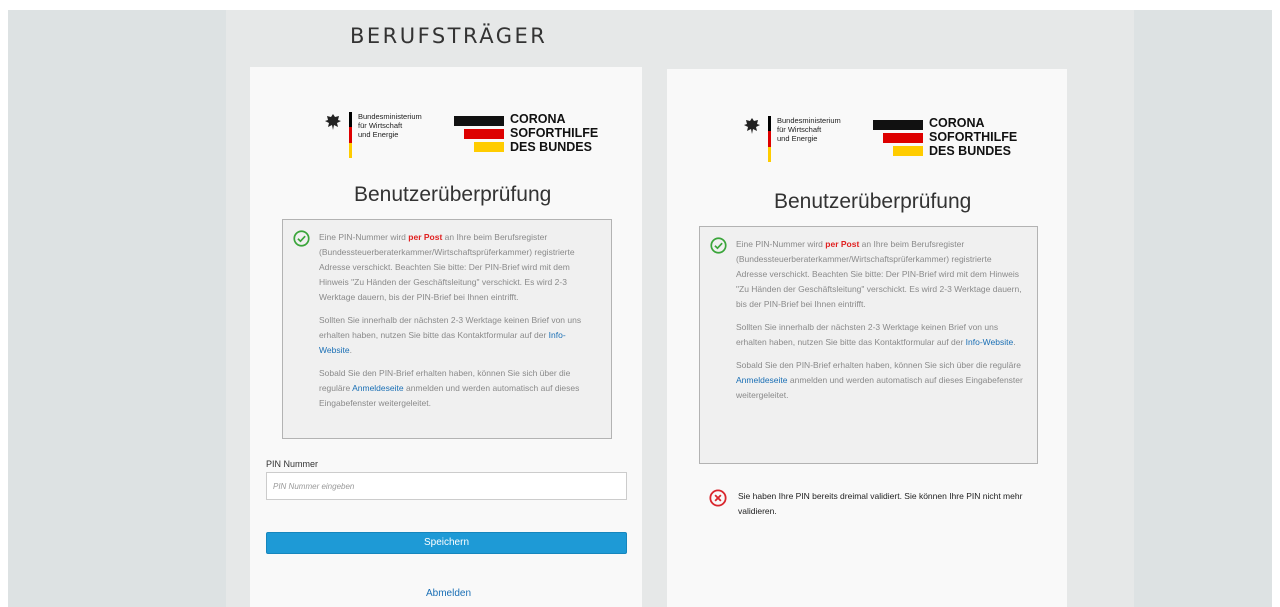  Describe the element at coordinates (292, 464) in the screenshot. I see `pin-label: PIN Nummer` at that location.